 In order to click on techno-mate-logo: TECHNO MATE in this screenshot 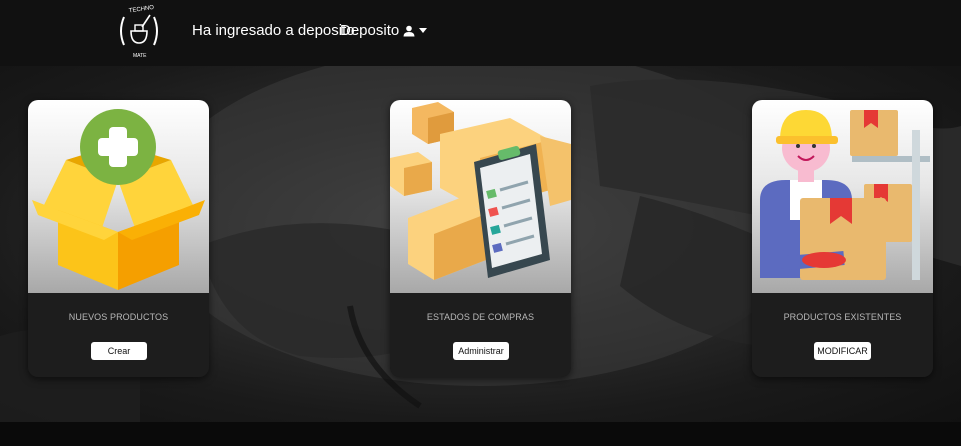, I will do `click(139, 32)`.